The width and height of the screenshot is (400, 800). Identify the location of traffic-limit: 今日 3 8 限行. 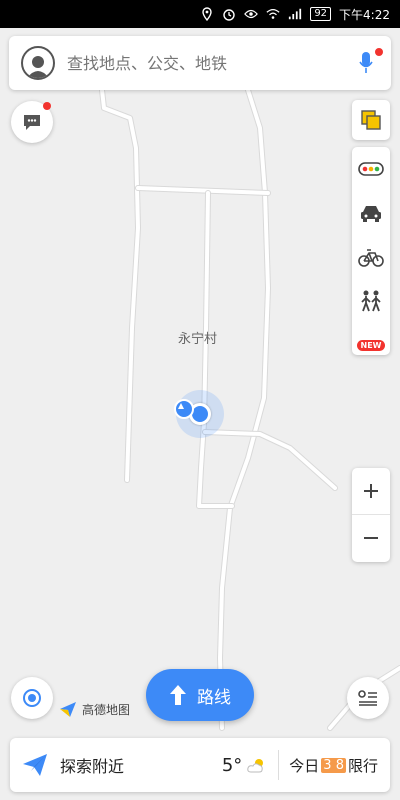
(333, 765).